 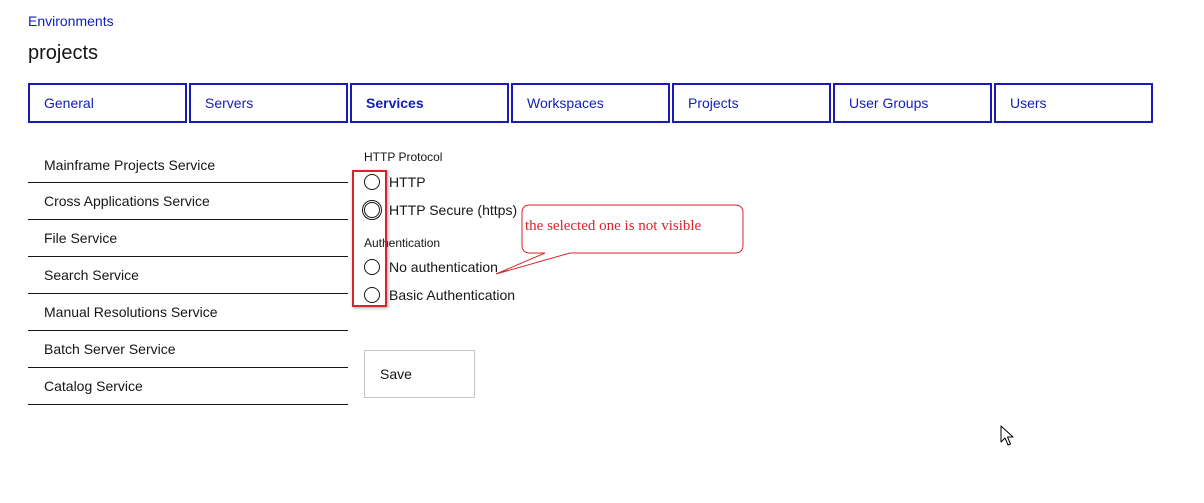 I want to click on service-item-cross-applications: Cross Applications Service, so click(x=188, y=201).